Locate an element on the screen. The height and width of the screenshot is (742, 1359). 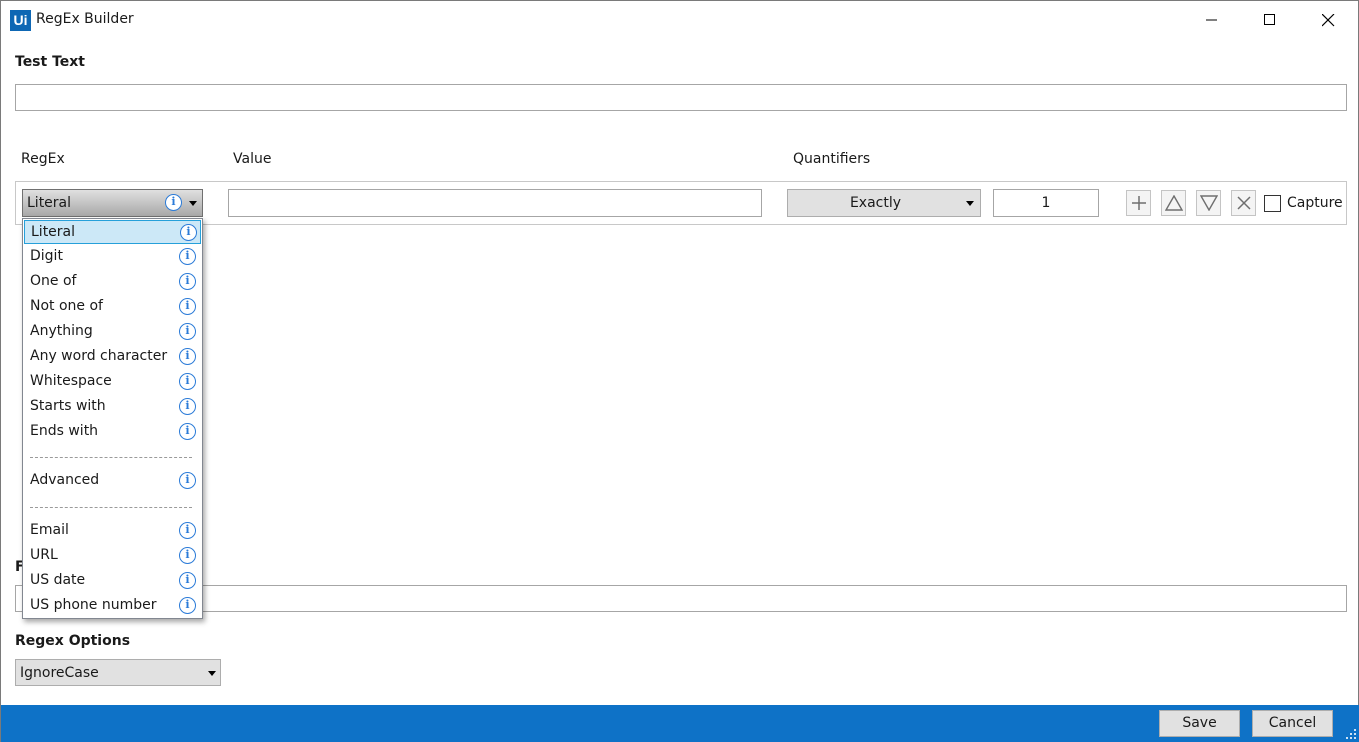
uipath-logo-icon: Ui is located at coordinates (20, 20).